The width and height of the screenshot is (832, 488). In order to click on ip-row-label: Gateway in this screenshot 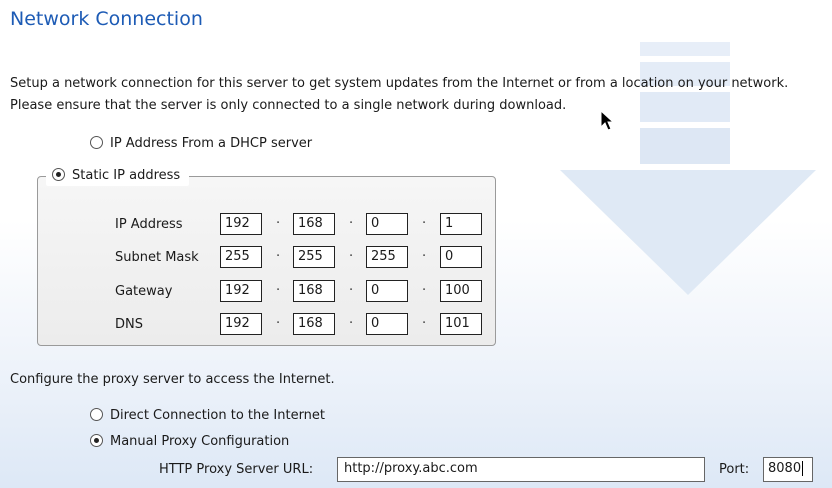, I will do `click(144, 291)`.